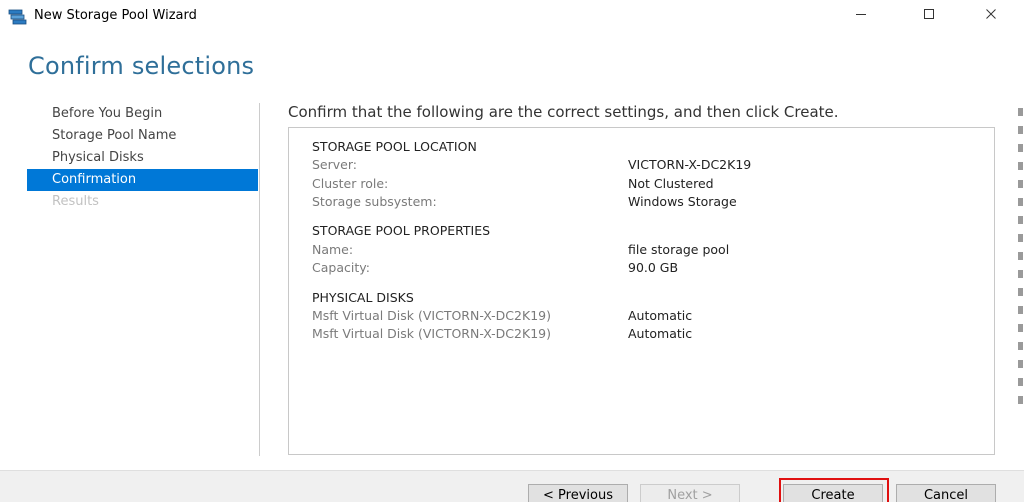 The width and height of the screenshot is (1024, 502). What do you see at coordinates (653, 267) in the screenshot?
I see `row-value-capacity: 90.0 GB` at bounding box center [653, 267].